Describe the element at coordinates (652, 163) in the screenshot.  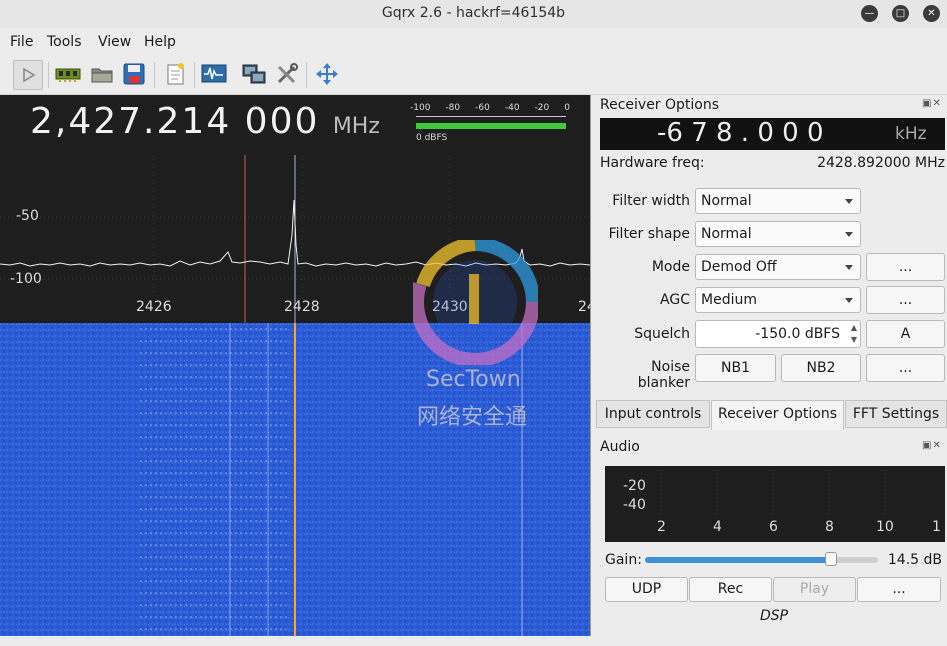
I see `hw-freq-label: Hardware freq:` at that location.